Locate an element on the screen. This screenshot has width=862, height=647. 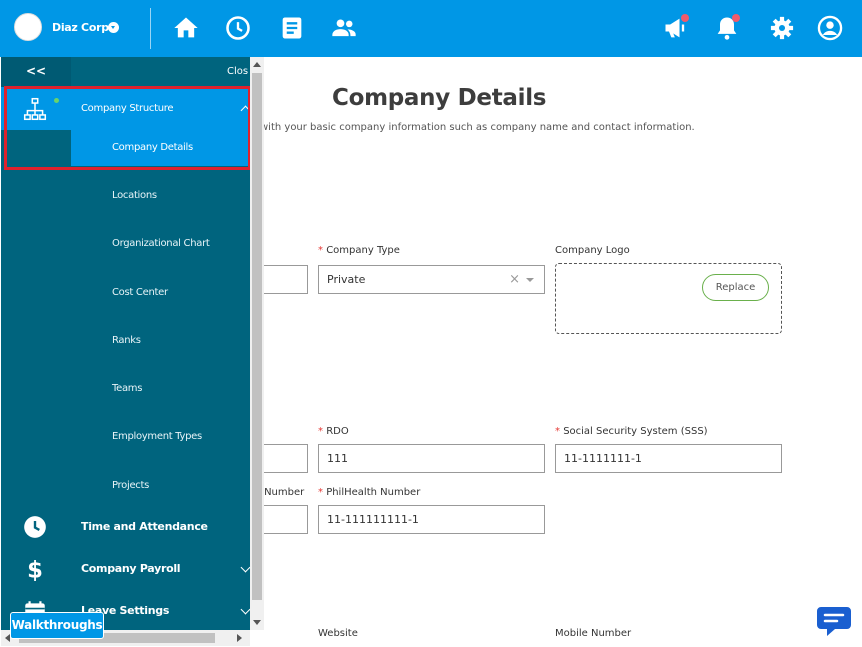
collapse-sidebar-button: << is located at coordinates (36, 72).